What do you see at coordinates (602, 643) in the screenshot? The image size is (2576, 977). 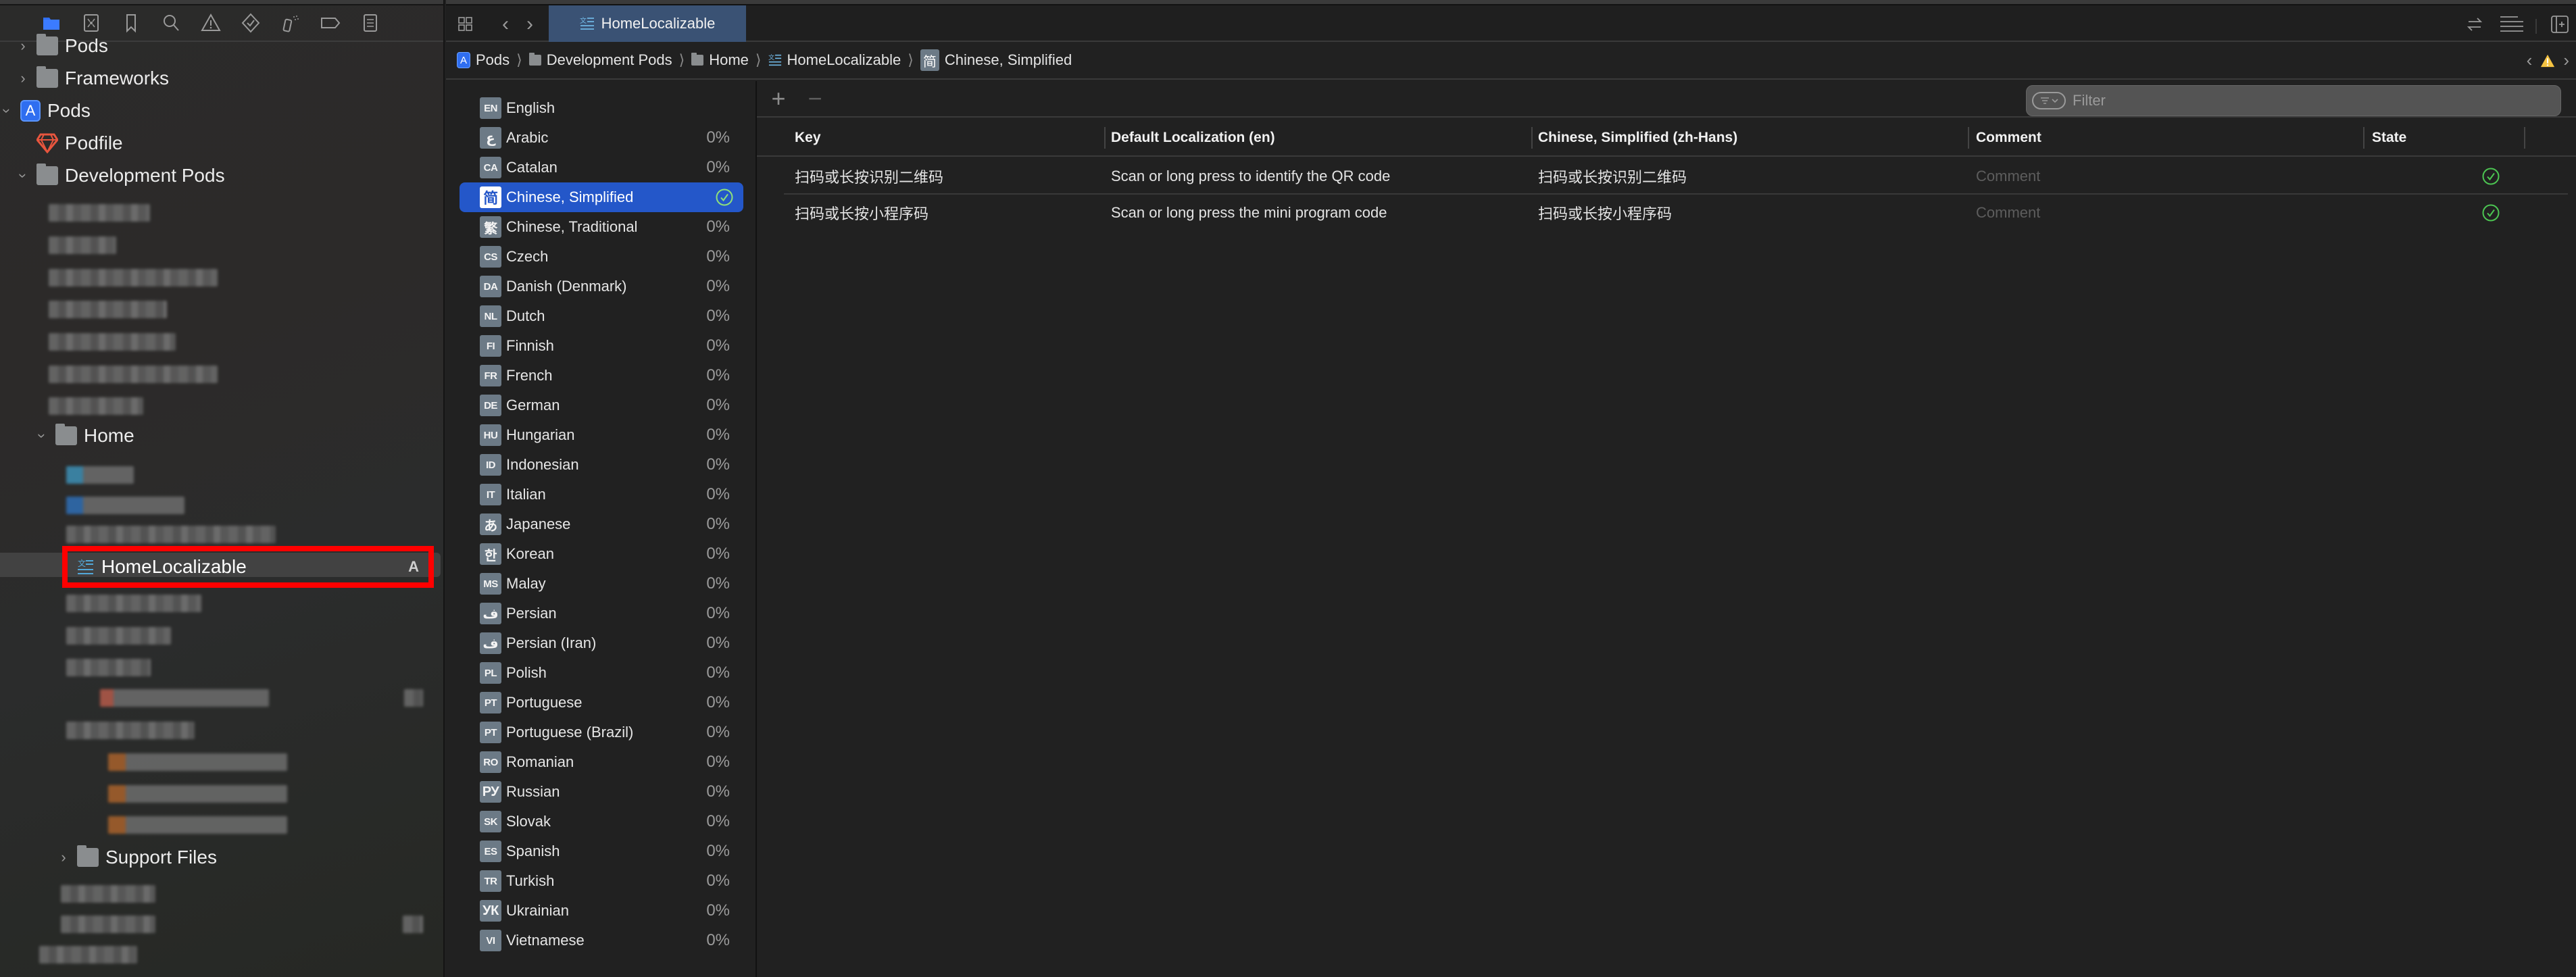 I see `language-row: ف Persian (Iran) 0%` at bounding box center [602, 643].